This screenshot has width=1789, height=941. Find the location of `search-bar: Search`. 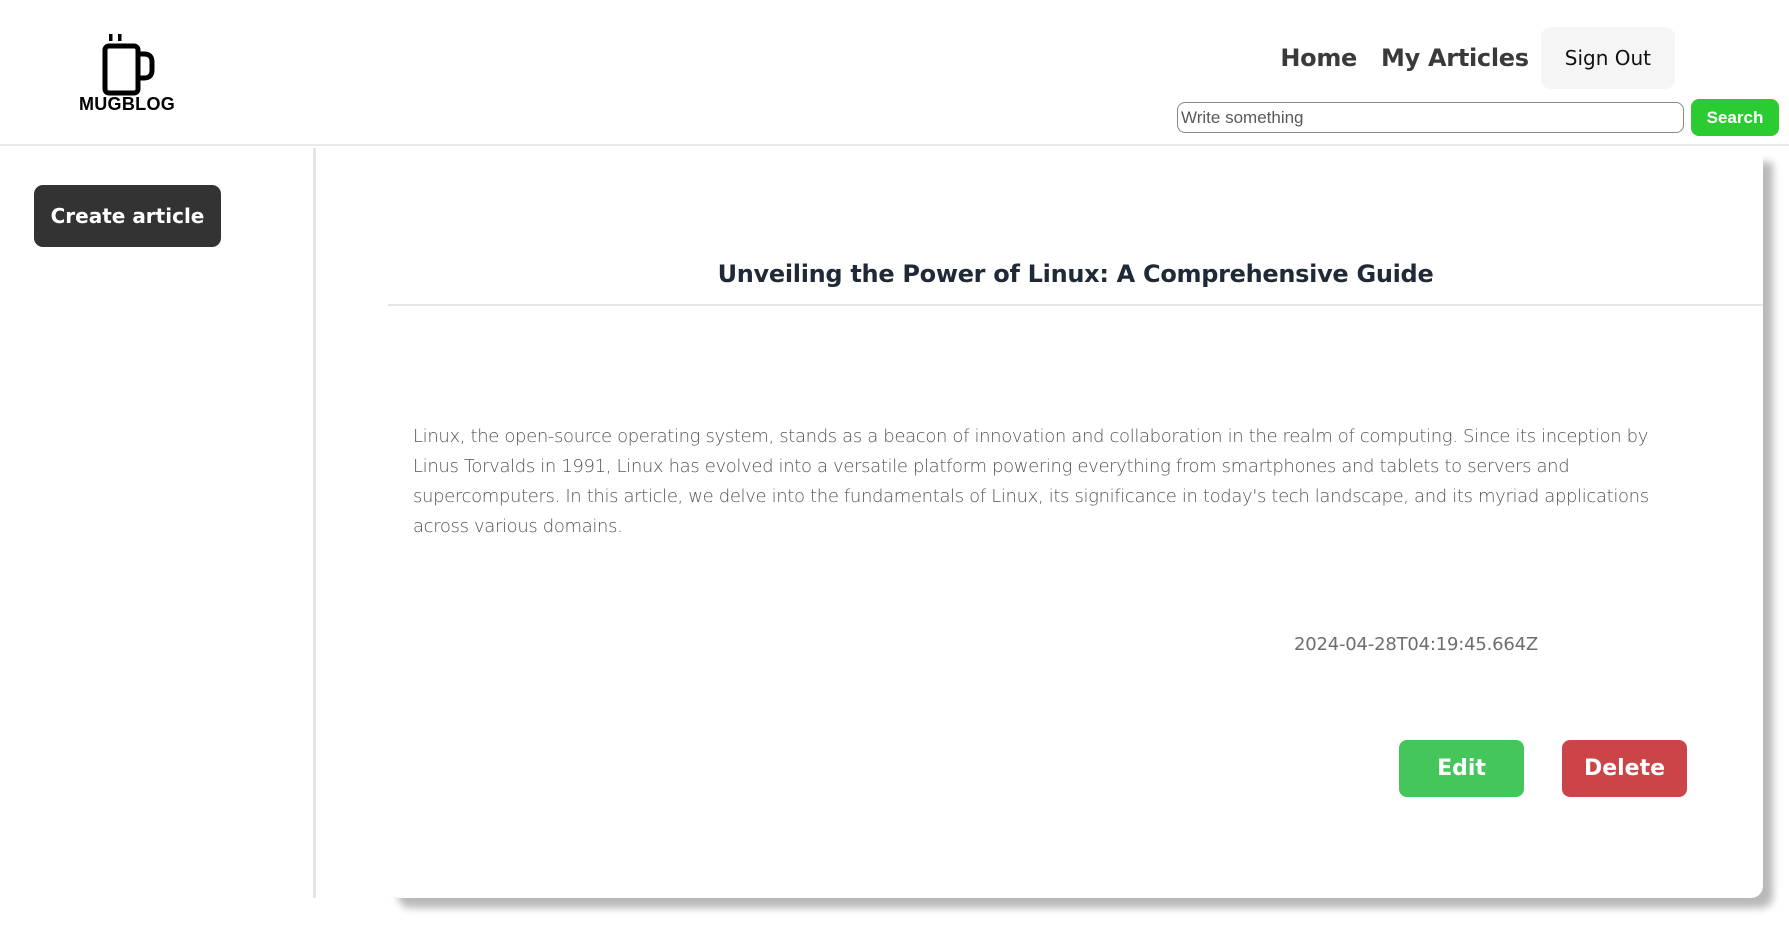

search-bar: Search is located at coordinates (1478, 117).